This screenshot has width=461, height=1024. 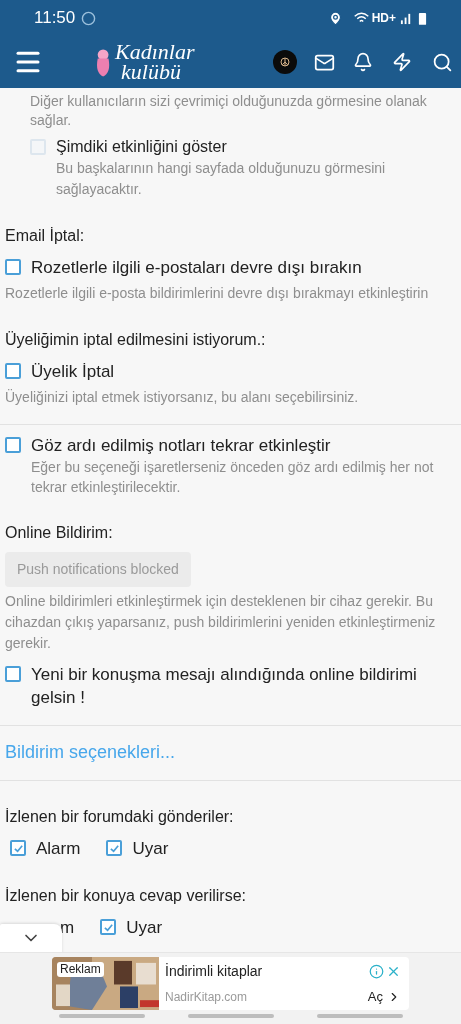 I want to click on checkbox-label: Rozetlerle ilgili e-postaları devre dışı bırakın, so click(x=196, y=267).